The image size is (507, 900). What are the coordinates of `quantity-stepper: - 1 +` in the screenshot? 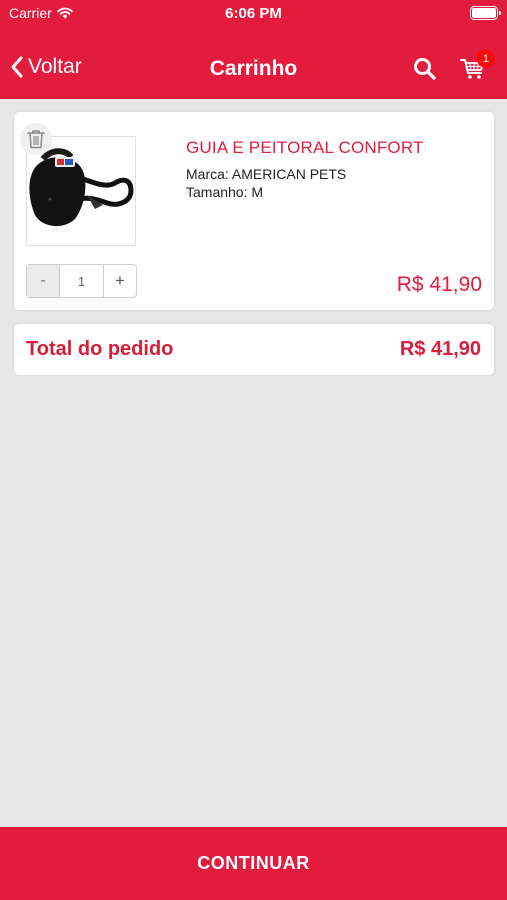 It's located at (81, 281).